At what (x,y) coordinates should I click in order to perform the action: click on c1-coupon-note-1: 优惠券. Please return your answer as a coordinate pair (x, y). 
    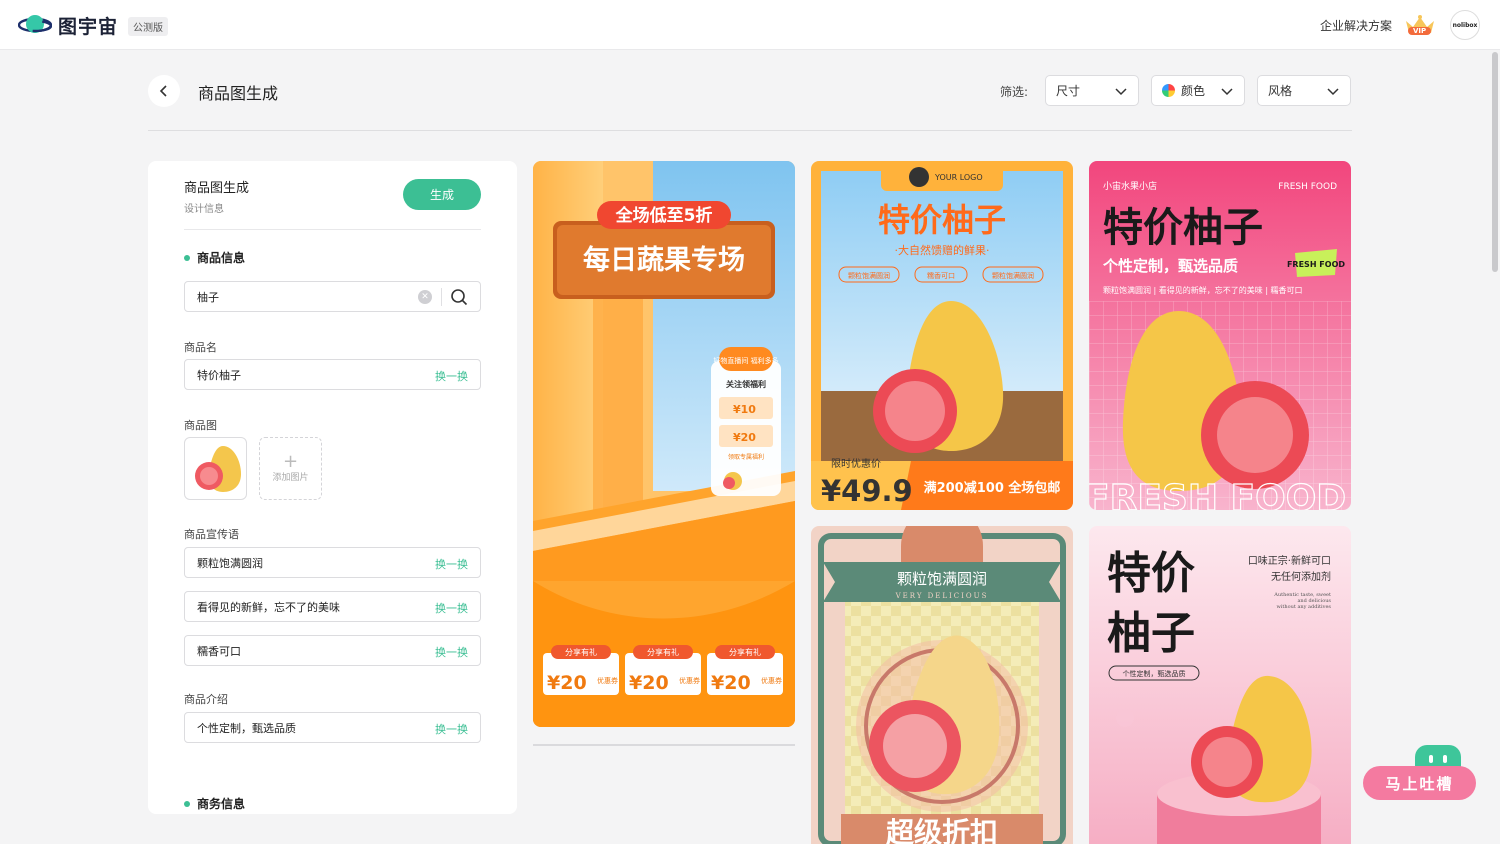
    Looking at the image, I should click on (607, 680).